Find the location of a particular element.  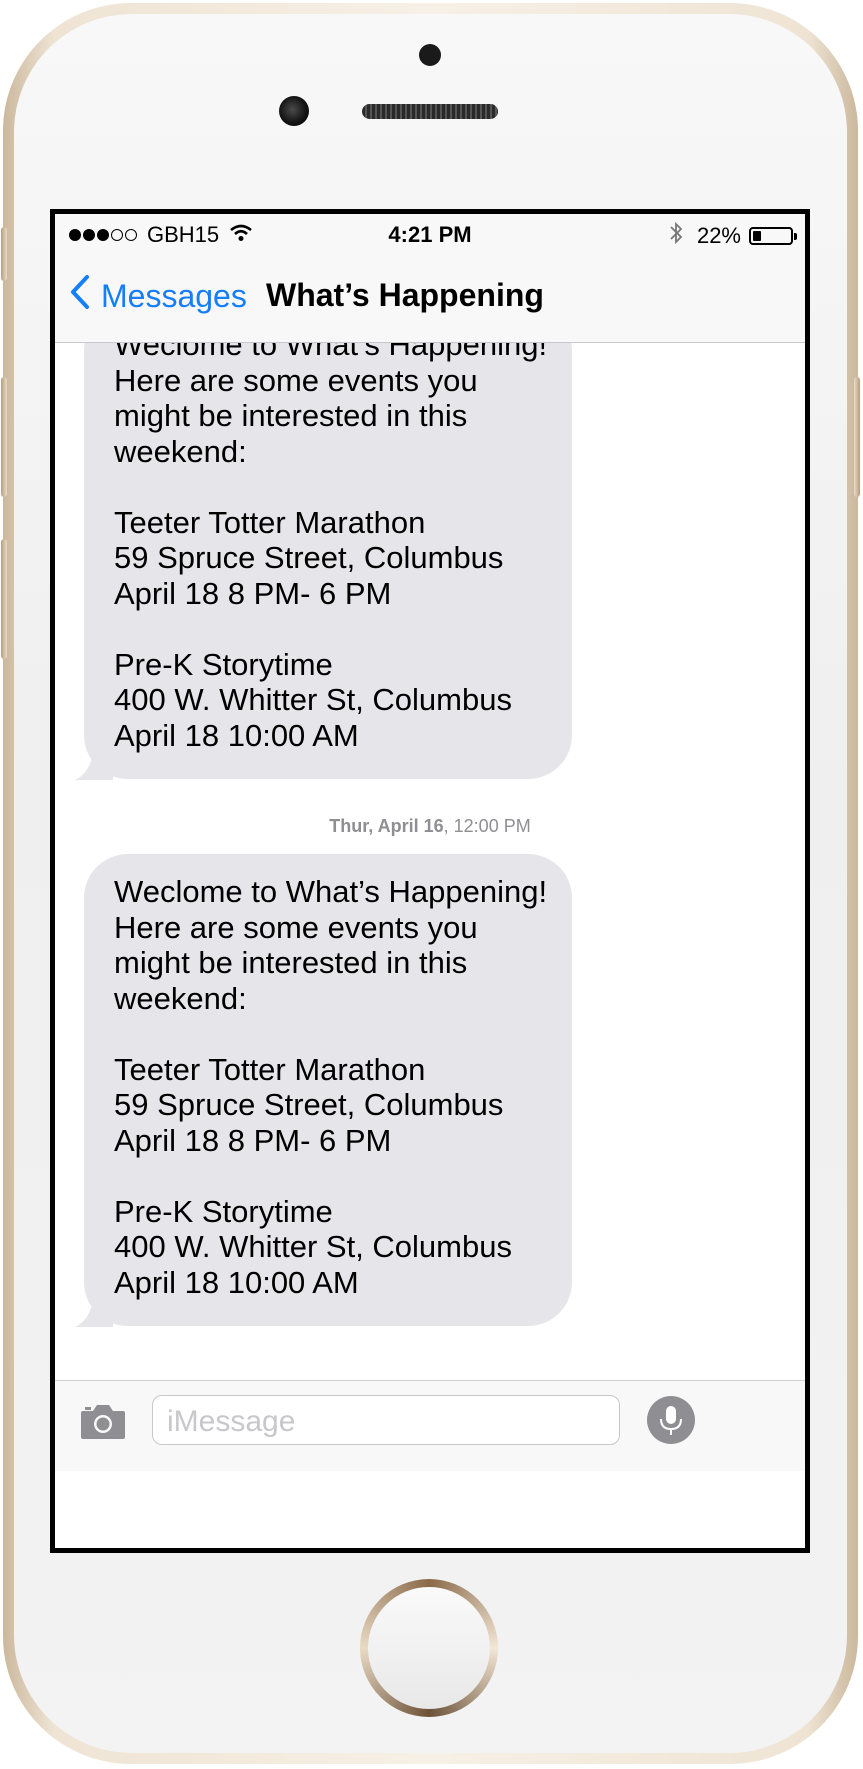

battery-percent: 22% is located at coordinates (718, 235).